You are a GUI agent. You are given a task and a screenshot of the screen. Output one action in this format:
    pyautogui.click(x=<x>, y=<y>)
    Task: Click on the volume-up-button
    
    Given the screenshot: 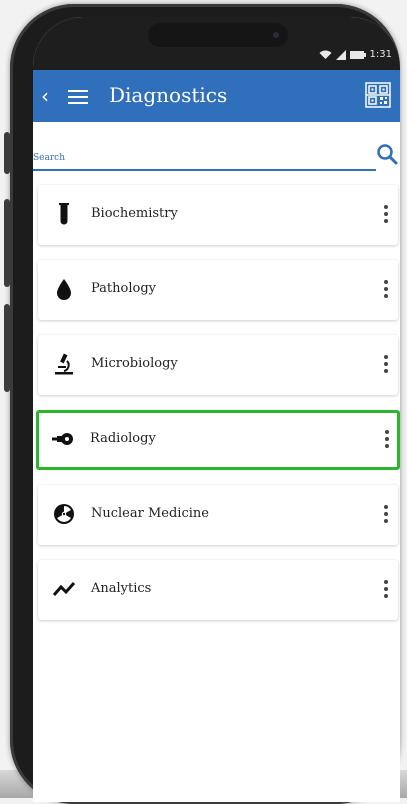 What is the action you would take?
    pyautogui.click(x=7, y=243)
    